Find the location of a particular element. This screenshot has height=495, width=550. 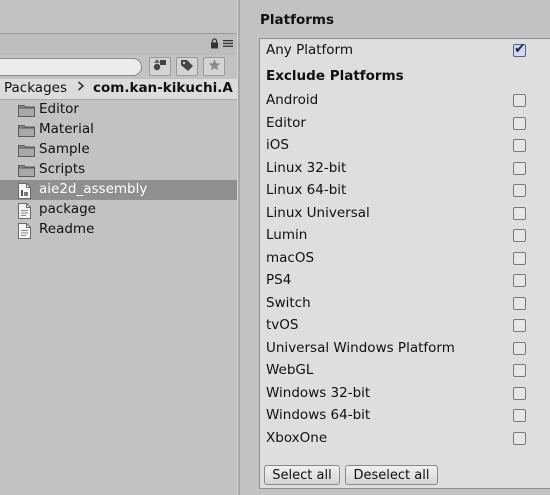

platform-label: Linux 32-bit is located at coordinates (306, 167).